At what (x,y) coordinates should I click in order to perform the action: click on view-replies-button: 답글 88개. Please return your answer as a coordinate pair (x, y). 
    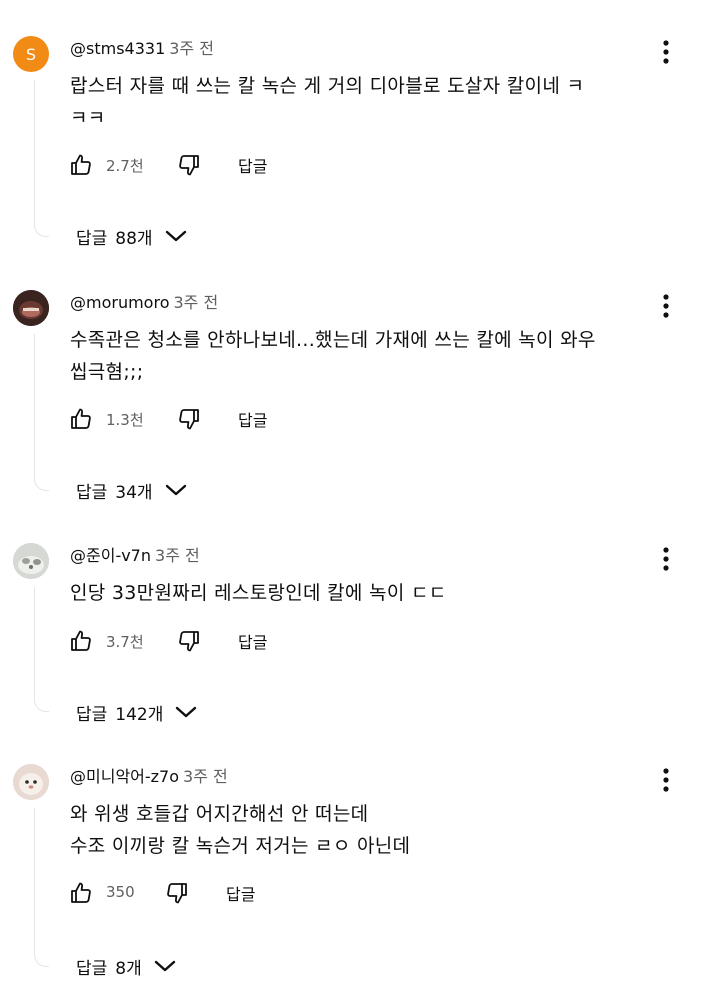
    Looking at the image, I should click on (131, 236).